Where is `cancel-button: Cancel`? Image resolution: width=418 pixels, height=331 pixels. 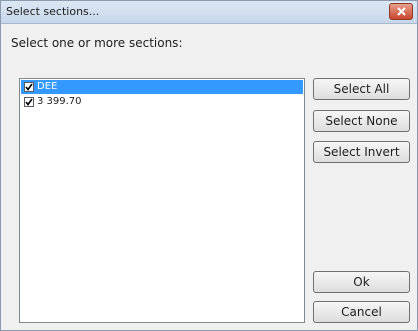 cancel-button: Cancel is located at coordinates (361, 312).